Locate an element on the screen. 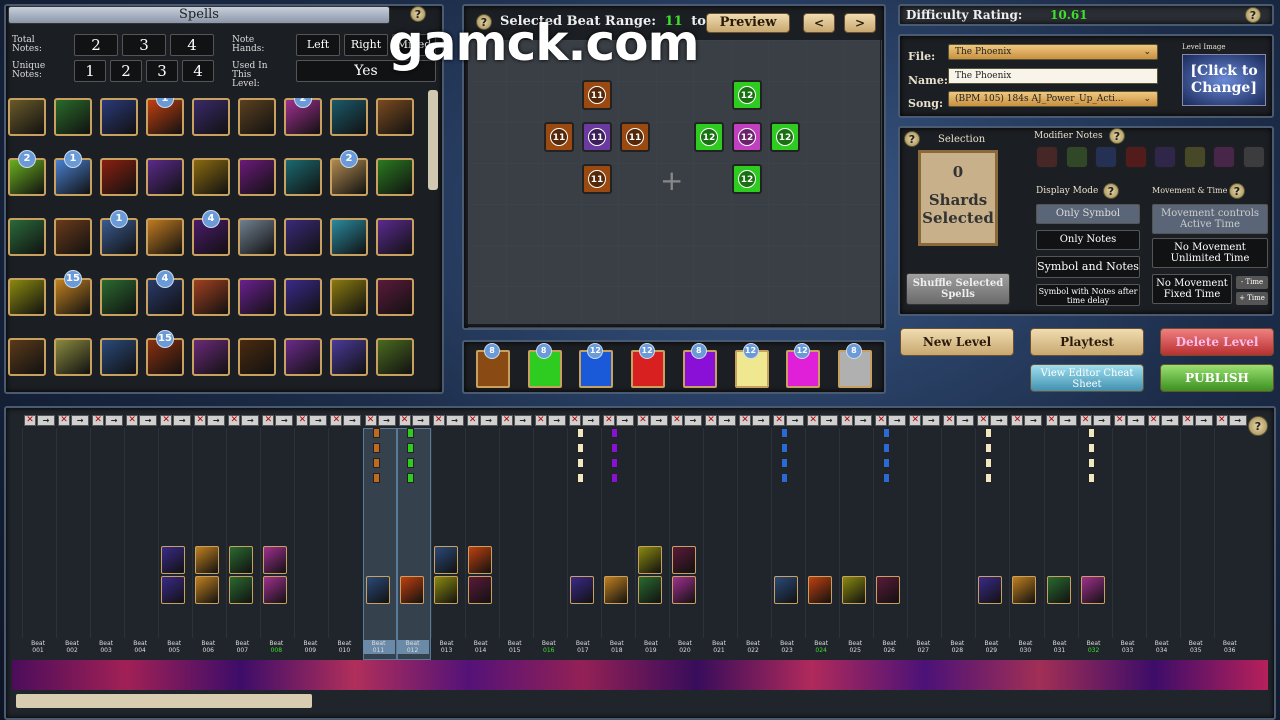 The height and width of the screenshot is (720, 1280). plus-time-button: + Time is located at coordinates (1252, 298).